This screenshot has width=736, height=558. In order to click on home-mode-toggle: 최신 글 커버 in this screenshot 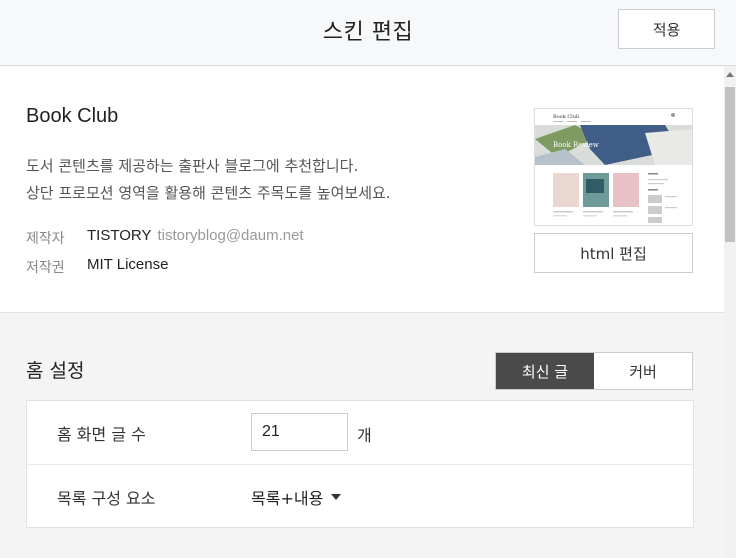, I will do `click(594, 371)`.